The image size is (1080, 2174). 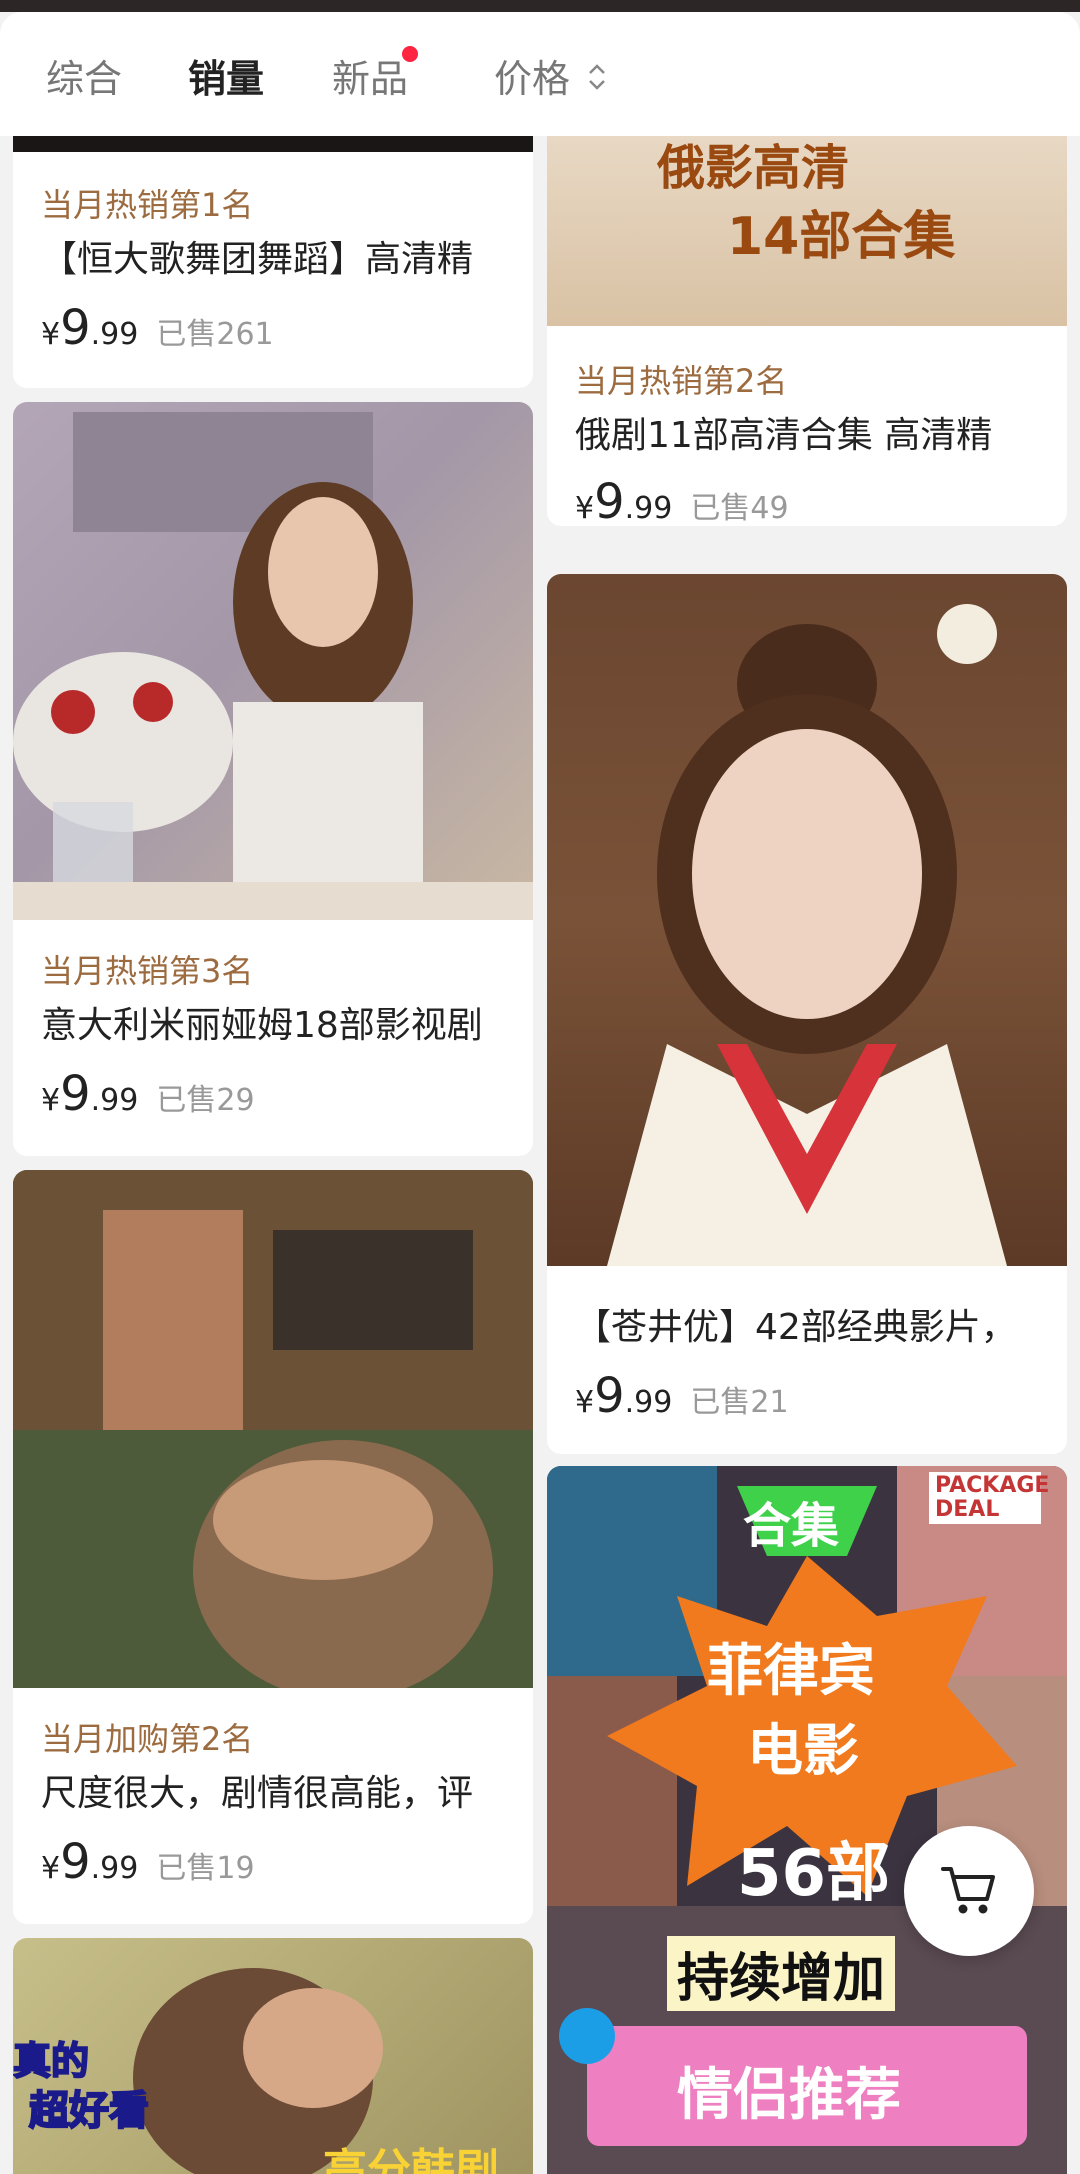 I want to click on image-caption: 56部, so click(x=814, y=1874).